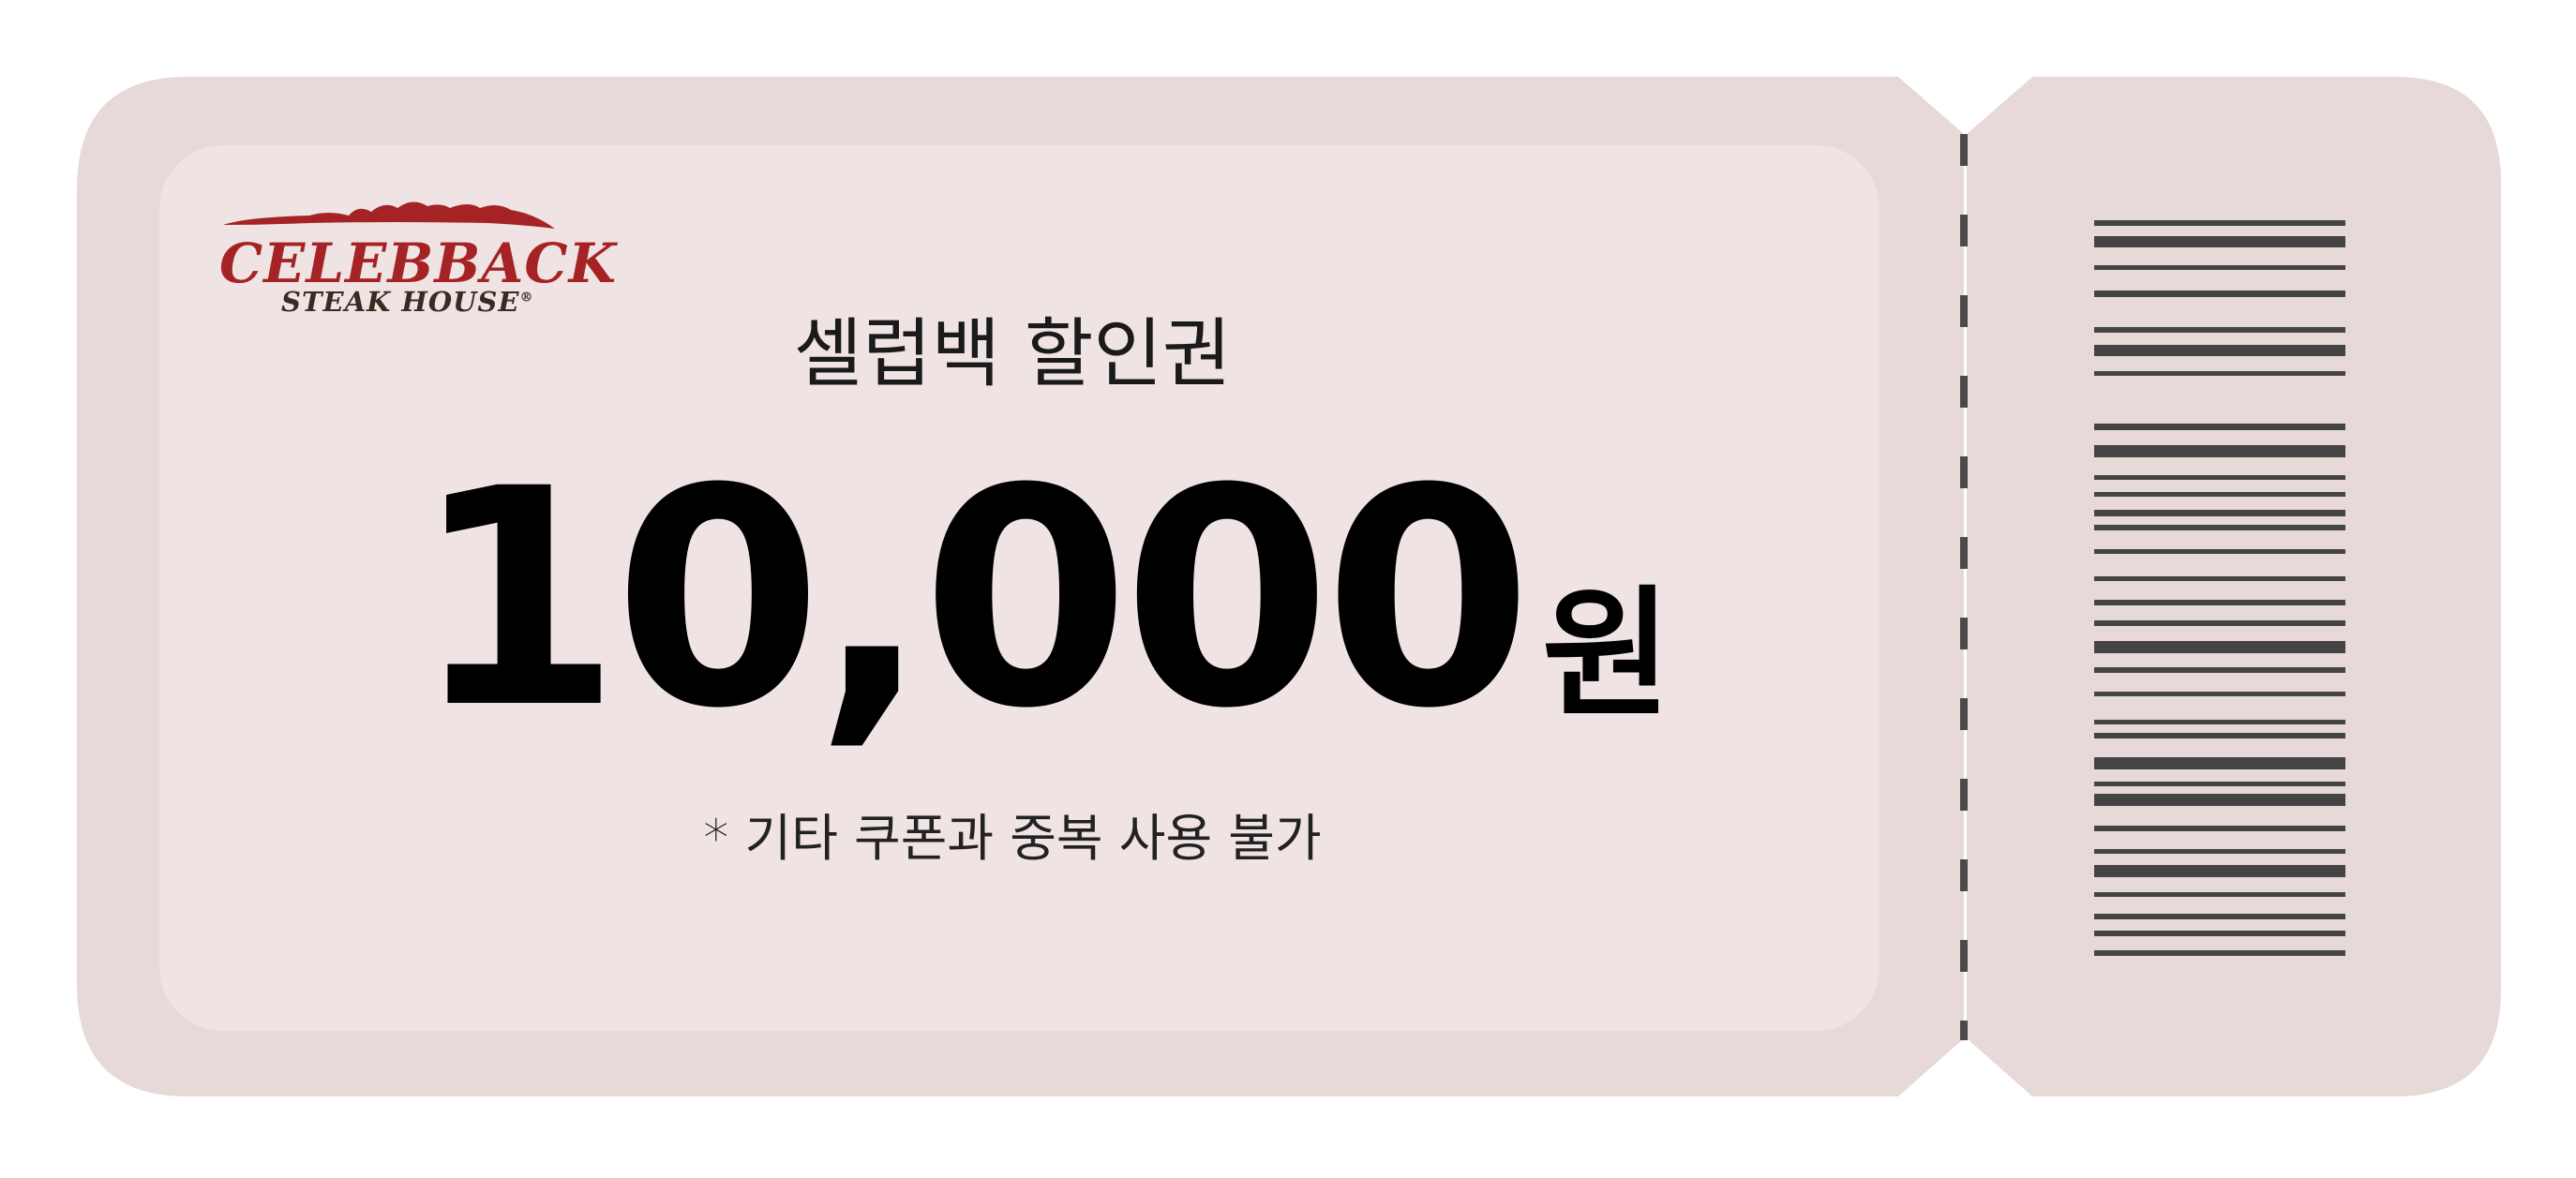 The width and height of the screenshot is (2576, 1178). Describe the element at coordinates (1013, 838) in the screenshot. I see `usage-notice: * 기타 쿠폰과 중복 사용 불가` at that location.